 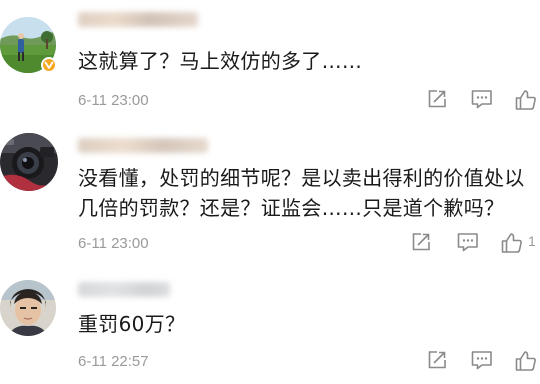 I want to click on like-count: 1, so click(x=532, y=241).